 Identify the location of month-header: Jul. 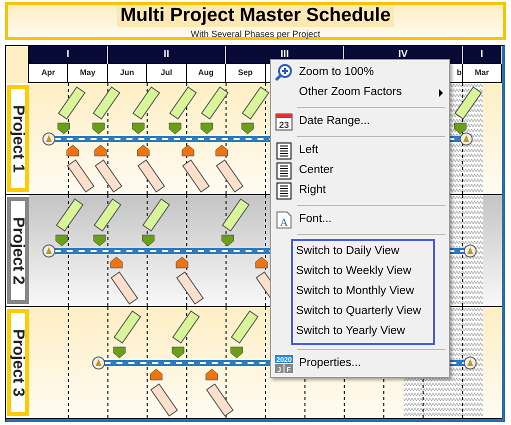
(167, 73).